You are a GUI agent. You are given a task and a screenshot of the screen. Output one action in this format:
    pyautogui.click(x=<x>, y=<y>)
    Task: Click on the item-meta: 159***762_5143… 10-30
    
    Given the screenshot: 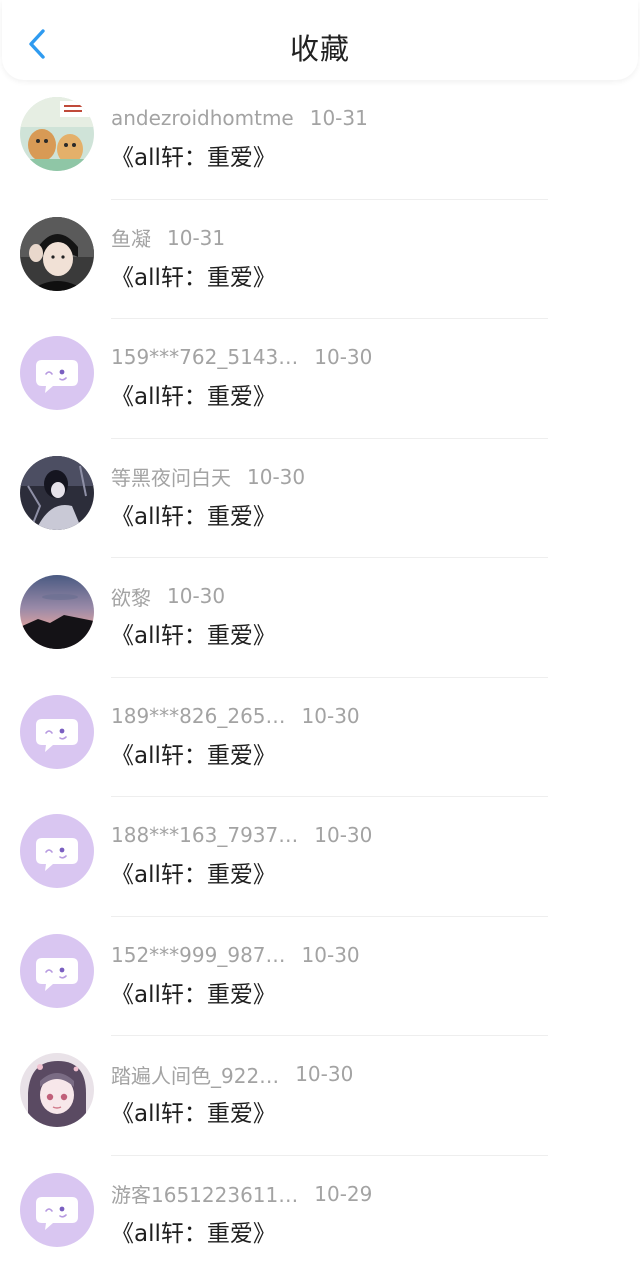 What is the action you would take?
    pyautogui.click(x=241, y=357)
    